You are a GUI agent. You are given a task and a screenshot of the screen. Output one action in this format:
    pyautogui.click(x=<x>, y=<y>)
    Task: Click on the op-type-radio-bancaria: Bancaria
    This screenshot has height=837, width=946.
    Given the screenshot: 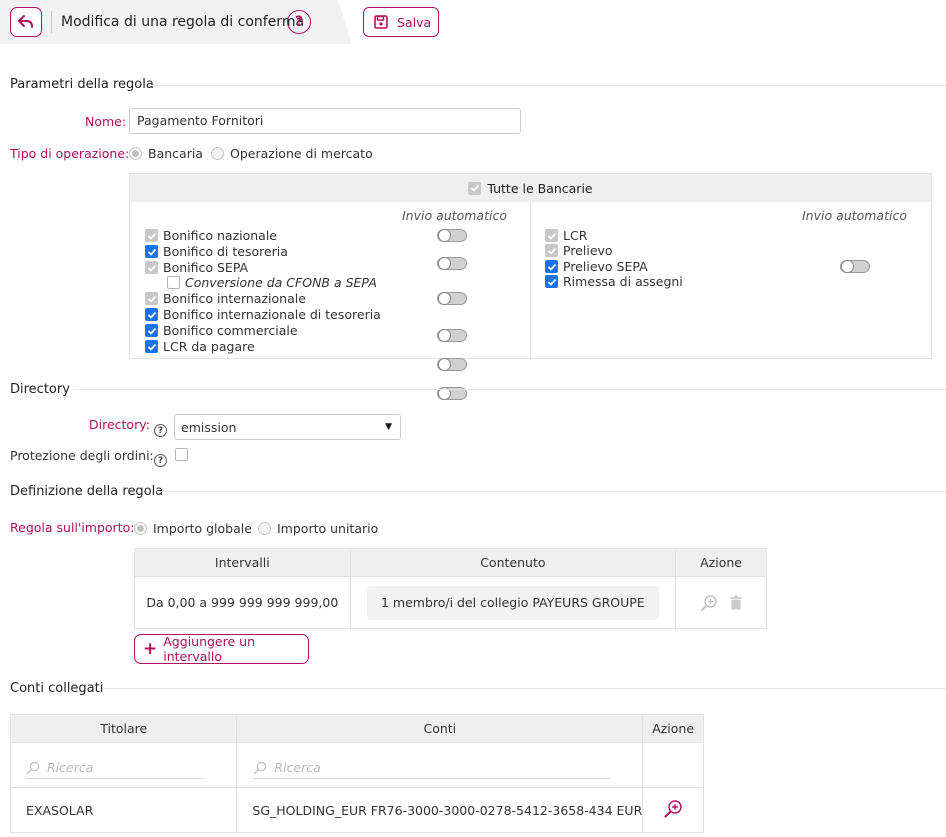 What is the action you would take?
    pyautogui.click(x=166, y=153)
    